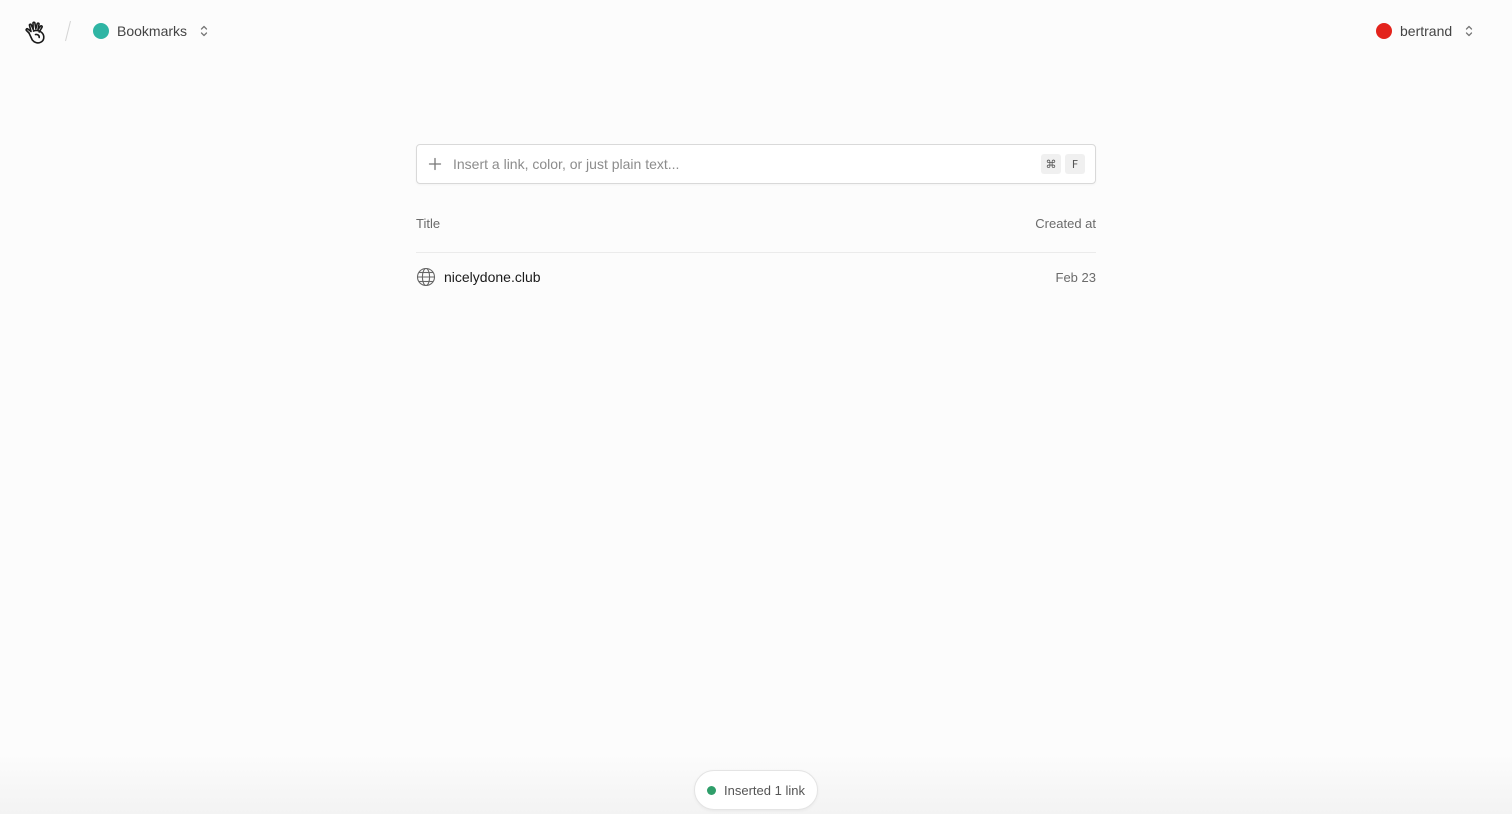 This screenshot has width=1512, height=814. I want to click on column-created-at: Created at, so click(1065, 223).